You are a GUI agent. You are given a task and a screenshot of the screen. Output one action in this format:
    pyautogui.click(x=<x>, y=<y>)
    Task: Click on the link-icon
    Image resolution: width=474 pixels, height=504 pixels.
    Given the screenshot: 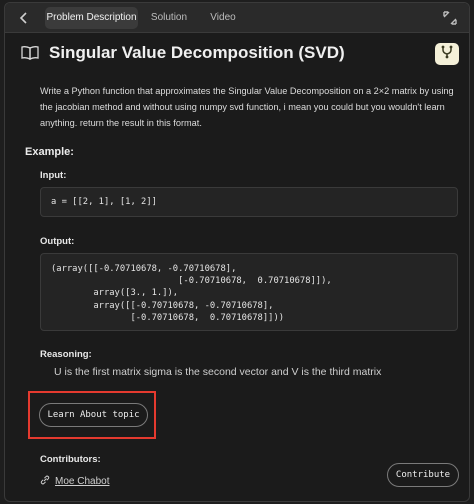 What is the action you would take?
    pyautogui.click(x=45, y=481)
    